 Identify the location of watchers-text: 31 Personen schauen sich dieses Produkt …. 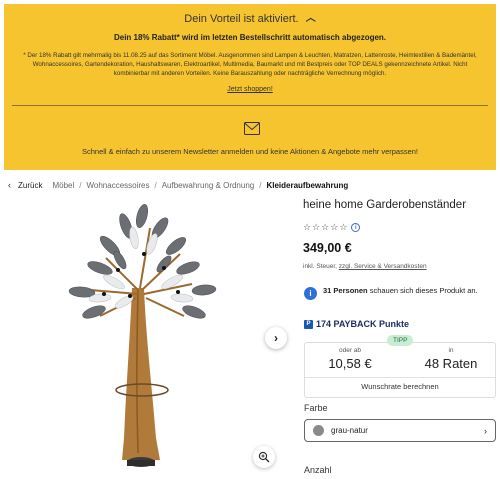
(400, 291).